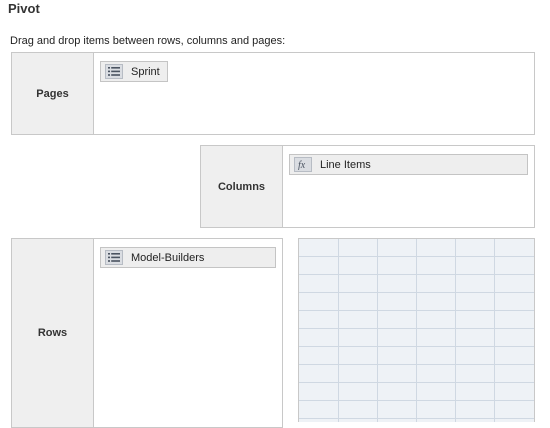 Image resolution: width=550 pixels, height=428 pixels. What do you see at coordinates (168, 257) in the screenshot?
I see `pivot-item-label: Model-Builders` at bounding box center [168, 257].